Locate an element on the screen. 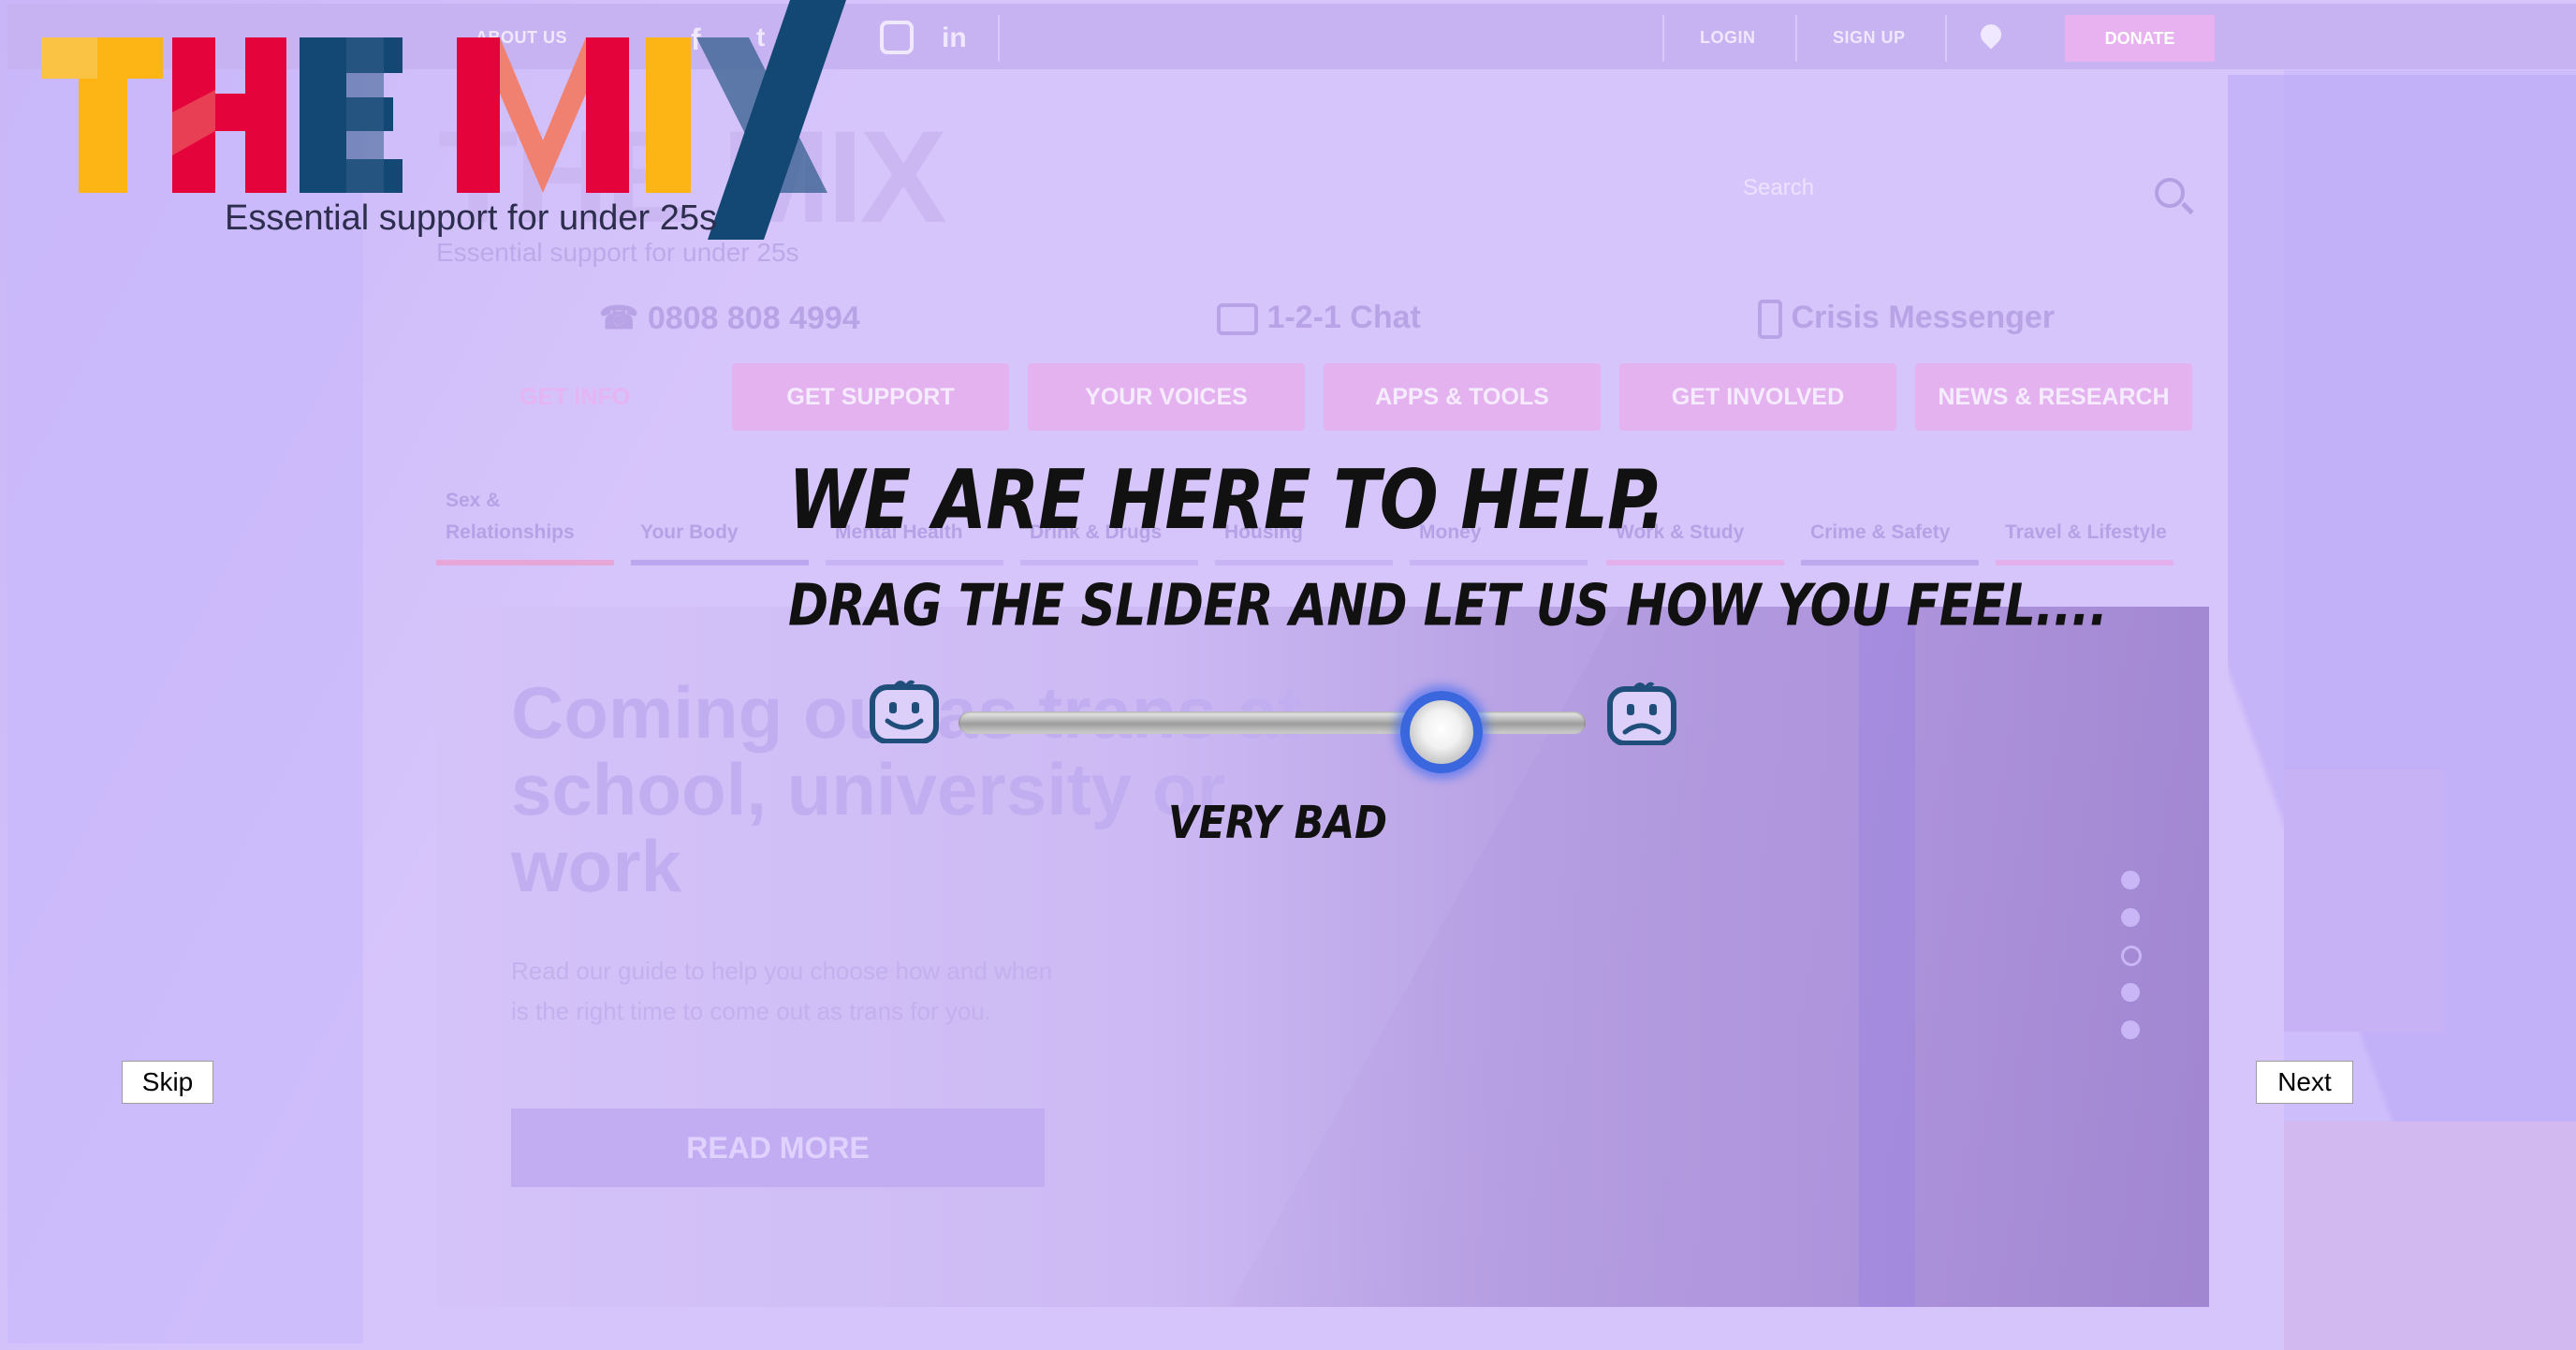 The width and height of the screenshot is (2576, 1350). subnav-your-body: Your Body is located at coordinates (689, 532).